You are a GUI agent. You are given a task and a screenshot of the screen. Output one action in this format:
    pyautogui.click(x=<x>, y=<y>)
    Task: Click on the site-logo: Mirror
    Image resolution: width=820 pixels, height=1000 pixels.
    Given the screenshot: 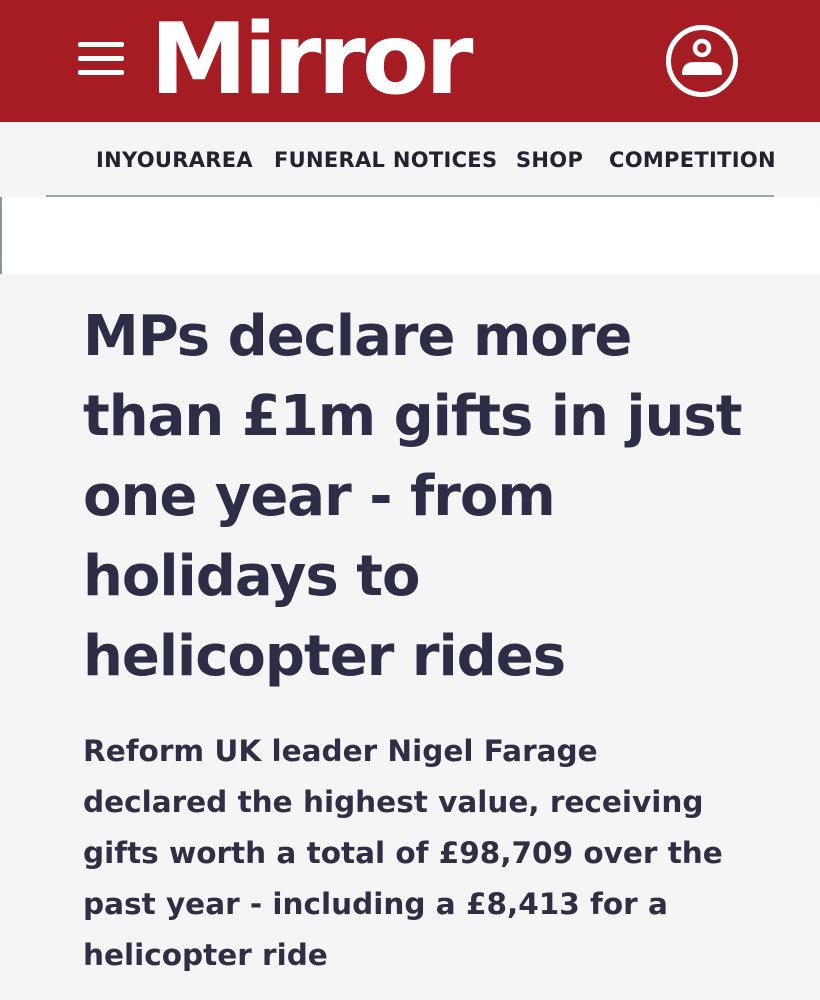 What is the action you would take?
    pyautogui.click(x=311, y=60)
    